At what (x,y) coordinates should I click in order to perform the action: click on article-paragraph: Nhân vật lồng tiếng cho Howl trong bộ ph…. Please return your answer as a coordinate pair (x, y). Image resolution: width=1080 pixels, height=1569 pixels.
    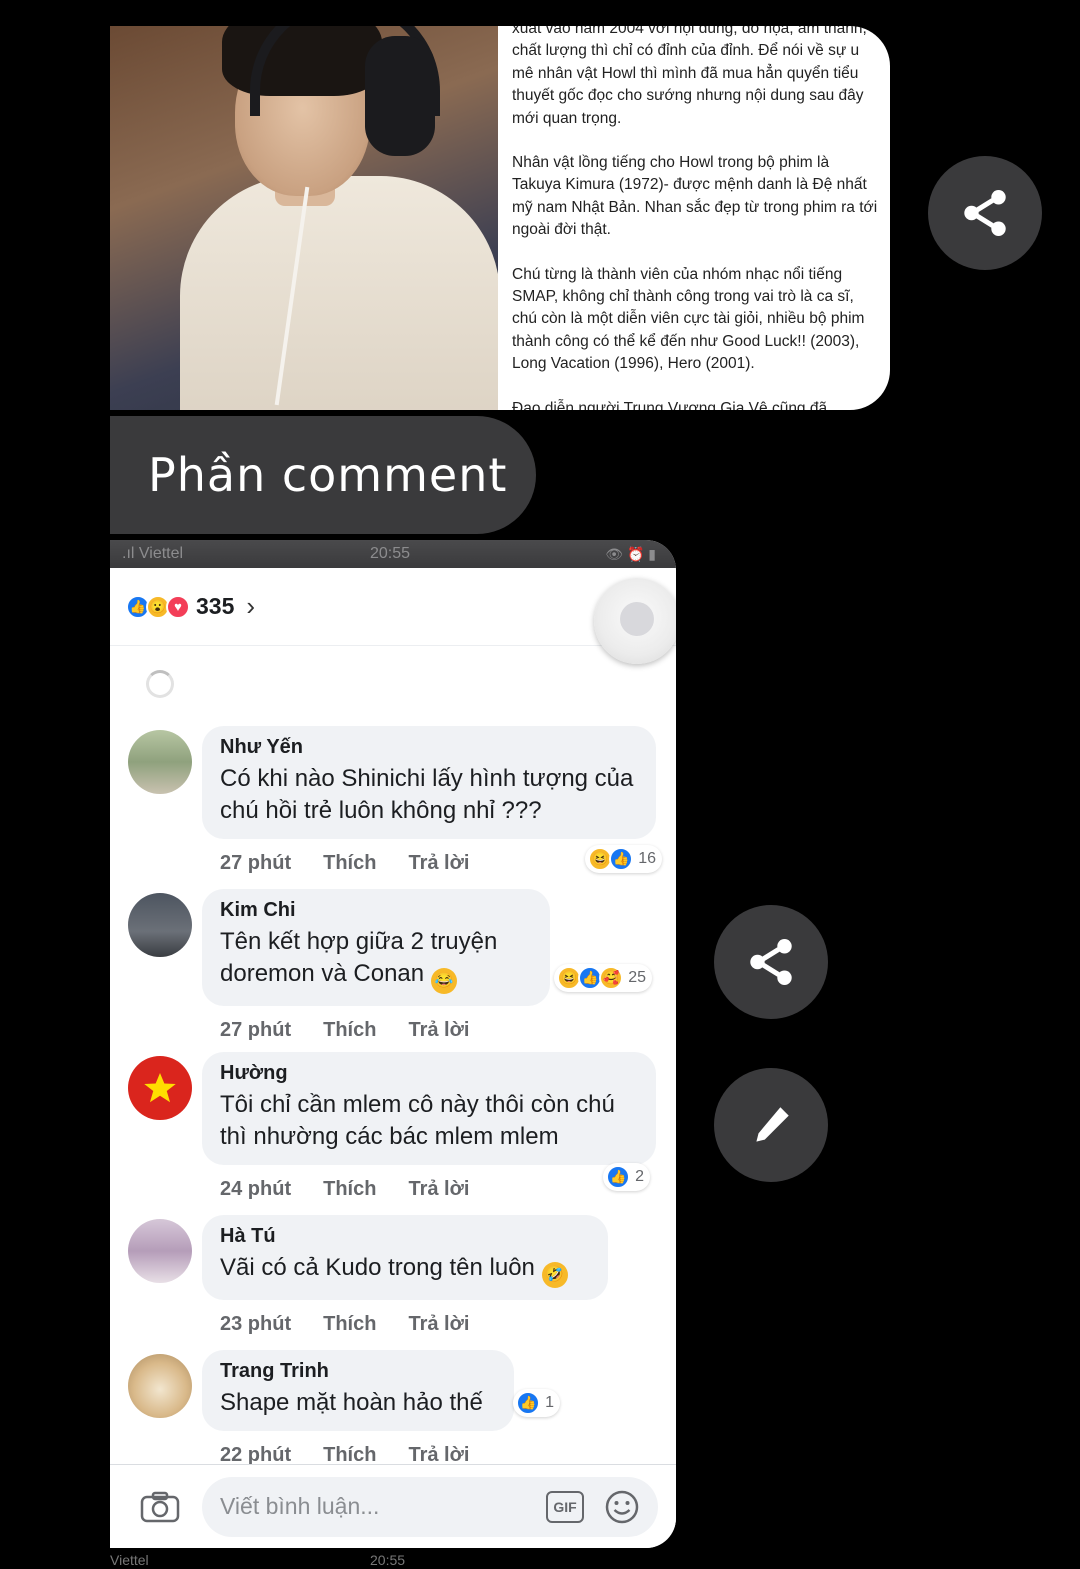
    Looking at the image, I should click on (695, 196).